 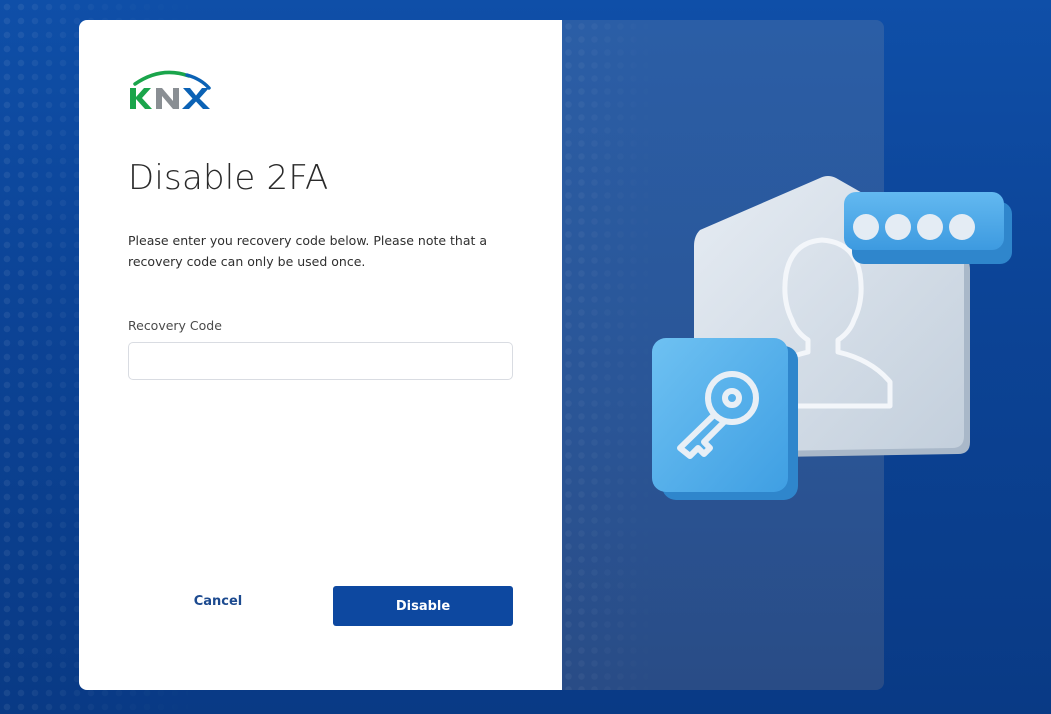 What do you see at coordinates (218, 601) in the screenshot?
I see `cancel-button: Cancel` at bounding box center [218, 601].